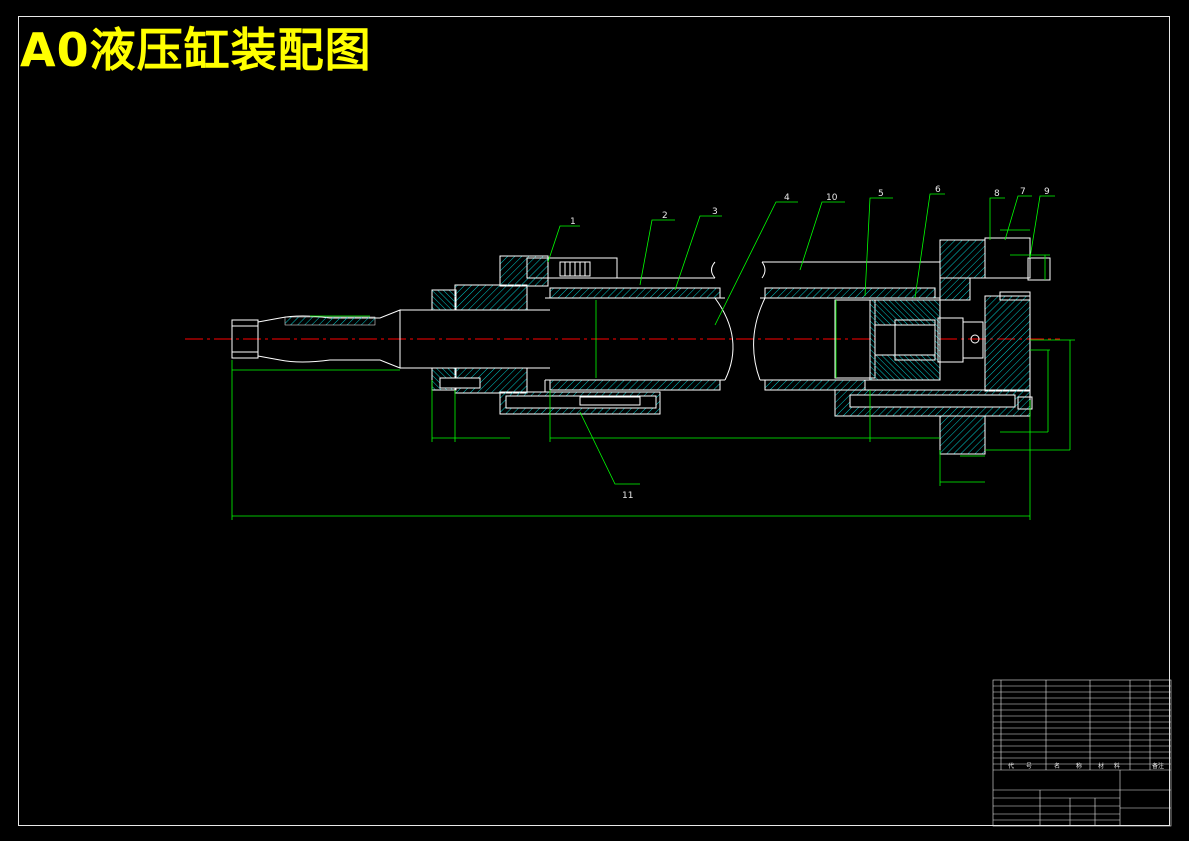  What do you see at coordinates (1079, 766) in the screenshot?
I see `tb-header-cell: 称` at bounding box center [1079, 766].